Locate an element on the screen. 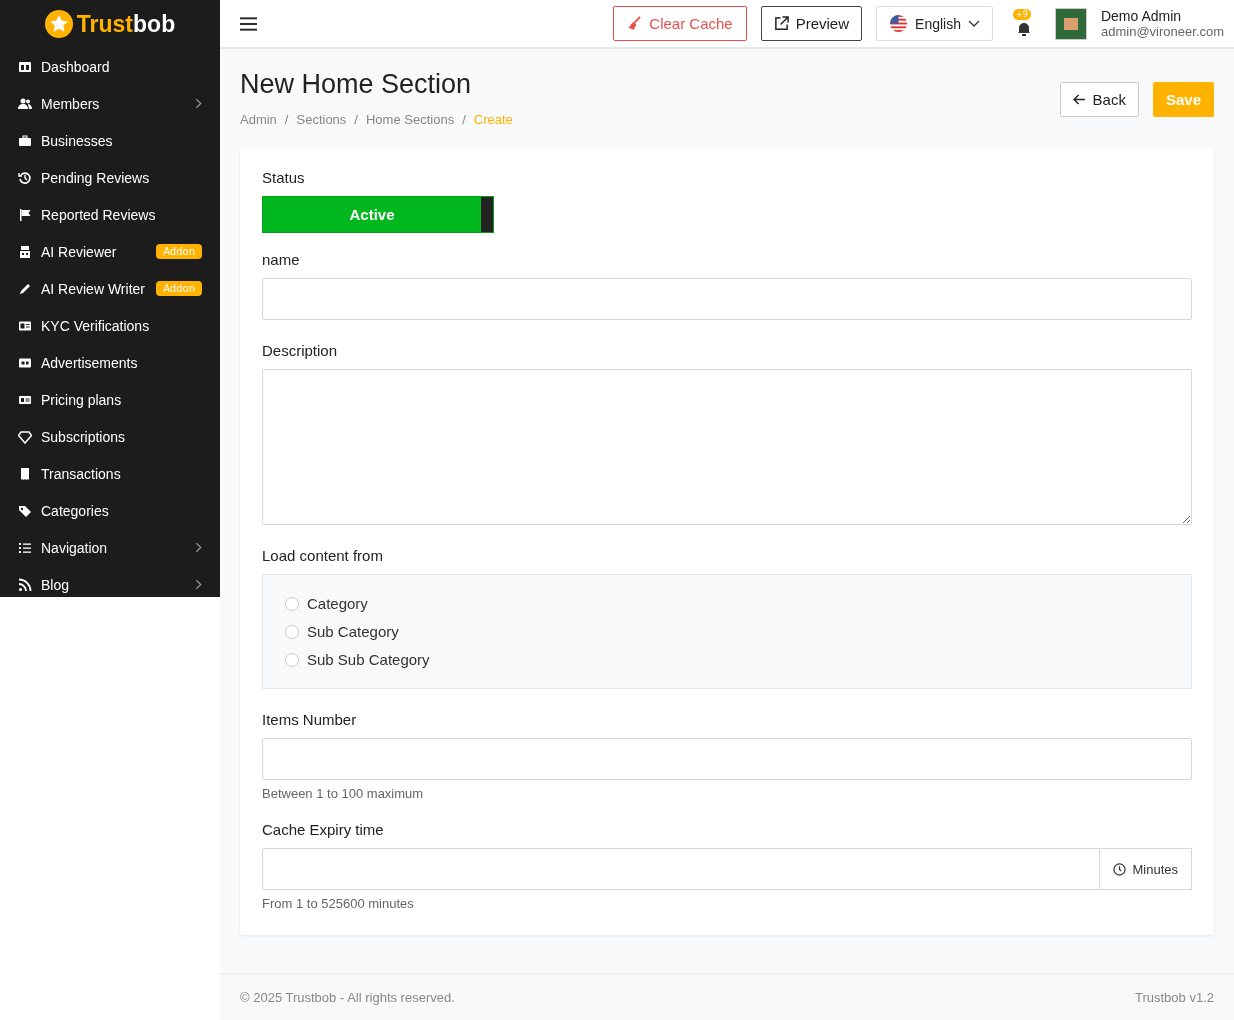 The height and width of the screenshot is (1020, 1234). user-email: admin@vironeer.com is located at coordinates (1162, 31).